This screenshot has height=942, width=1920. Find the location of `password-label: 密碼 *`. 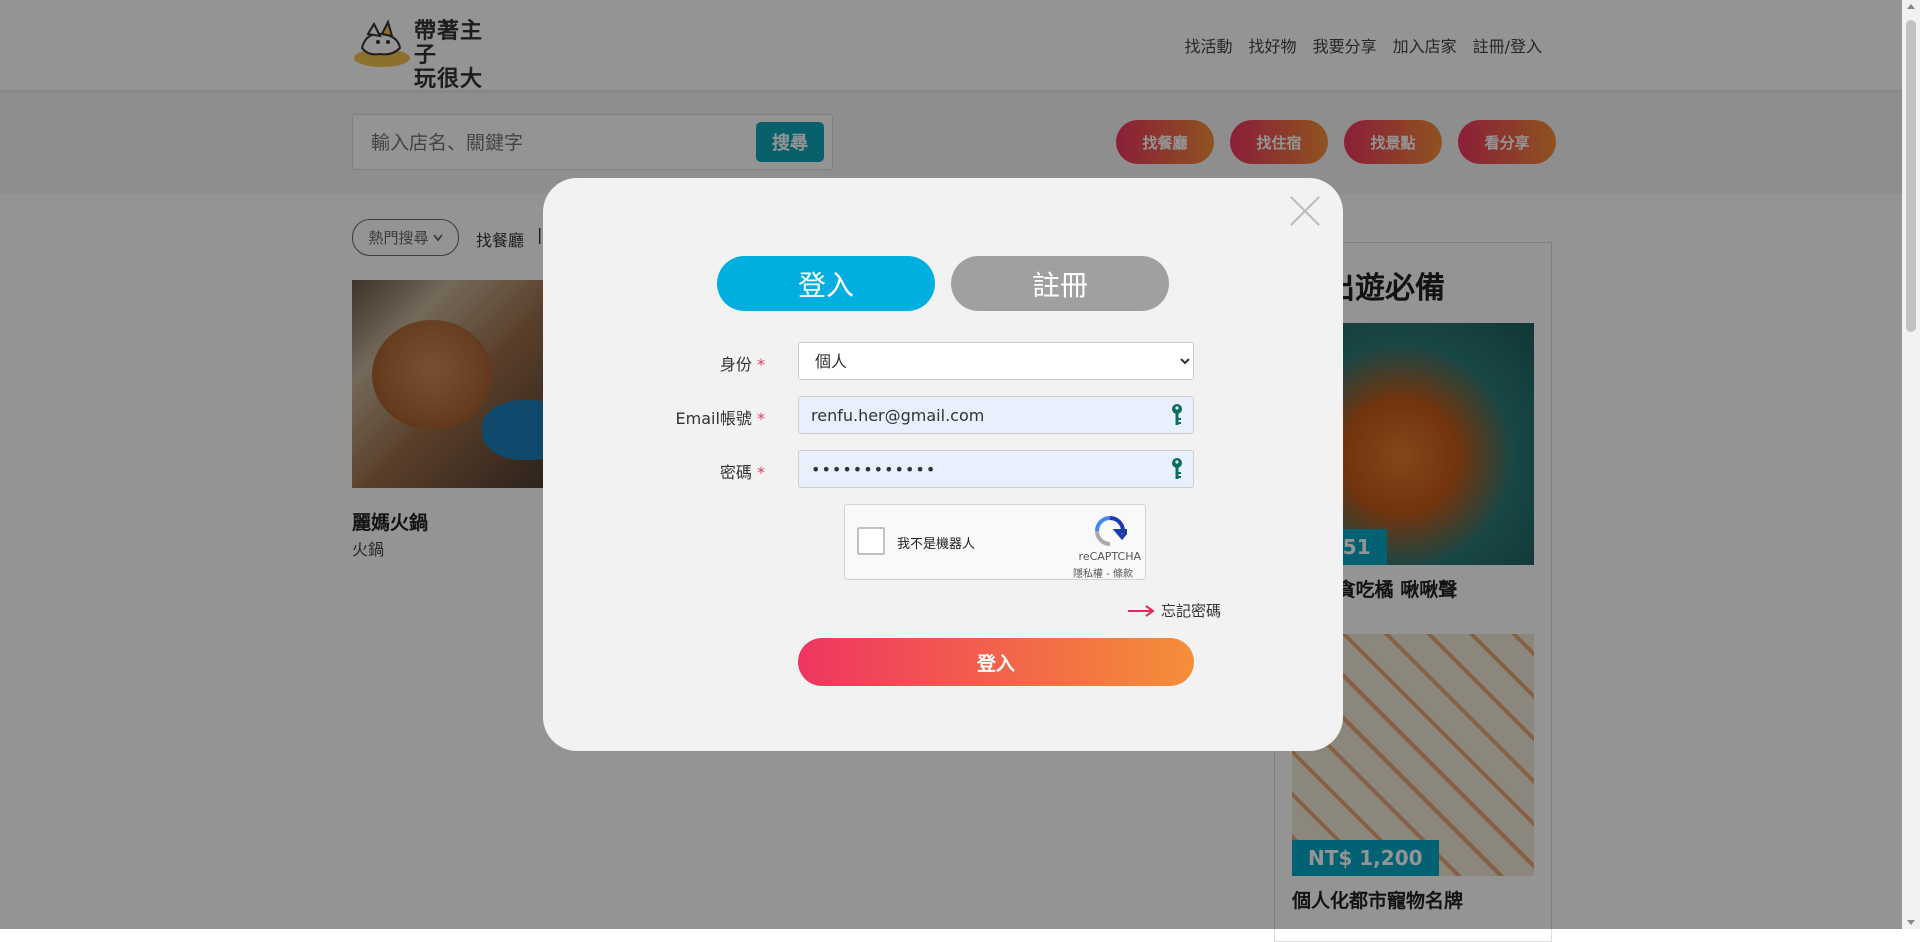

password-label: 密碼 * is located at coordinates (742, 471).